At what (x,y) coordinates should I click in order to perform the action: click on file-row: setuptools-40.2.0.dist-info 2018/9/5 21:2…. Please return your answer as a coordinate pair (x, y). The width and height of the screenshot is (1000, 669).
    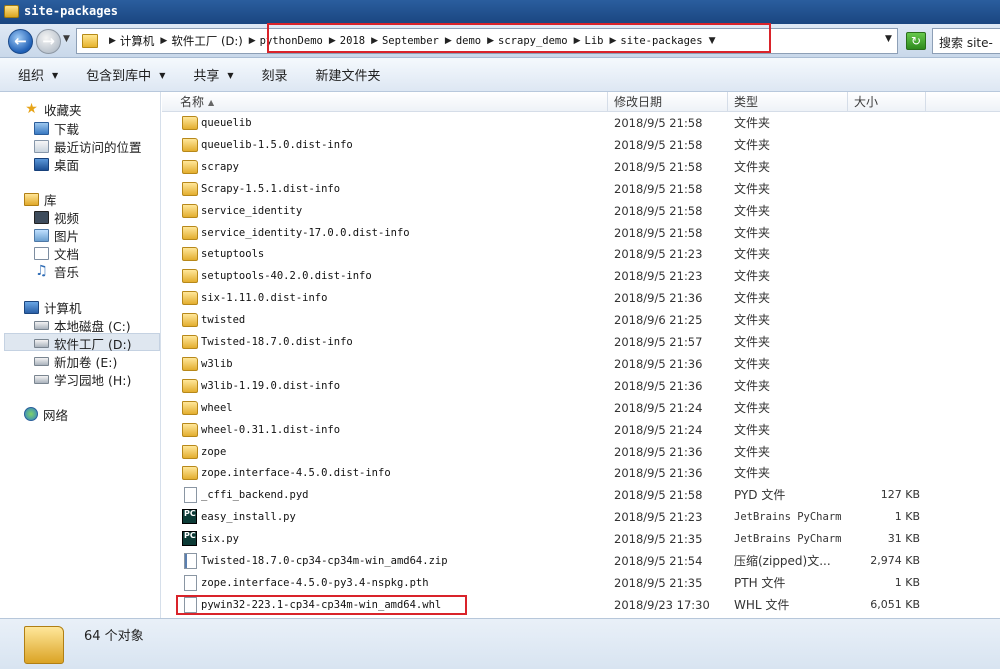
    Looking at the image, I should click on (581, 276).